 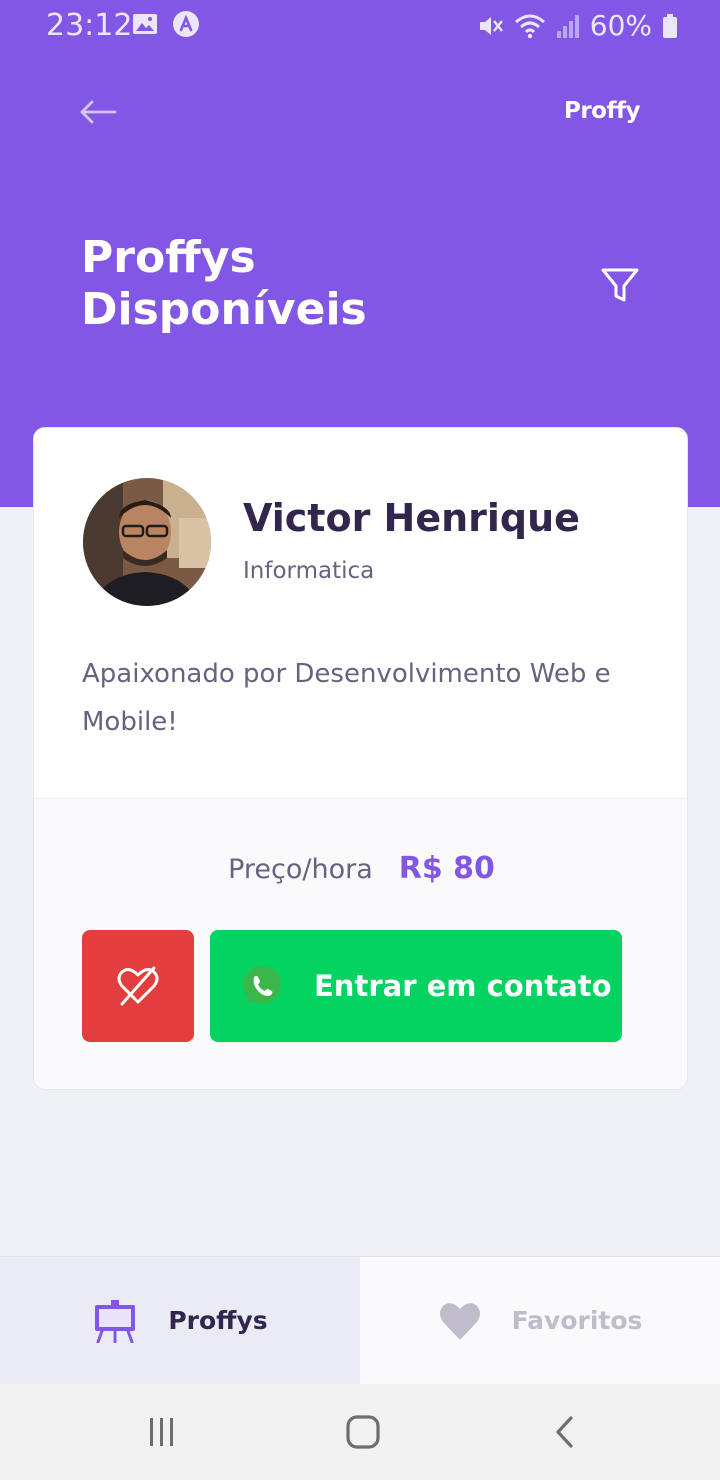 I want to click on avatar, so click(x=147, y=542).